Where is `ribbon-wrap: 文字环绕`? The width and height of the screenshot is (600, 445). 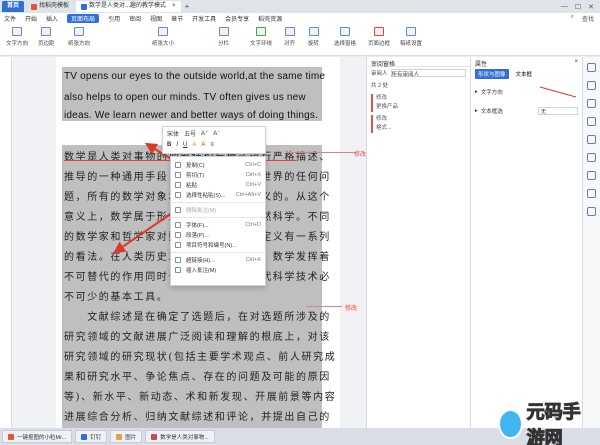
ribbon-wrap: 文字环绕 is located at coordinates (261, 37).